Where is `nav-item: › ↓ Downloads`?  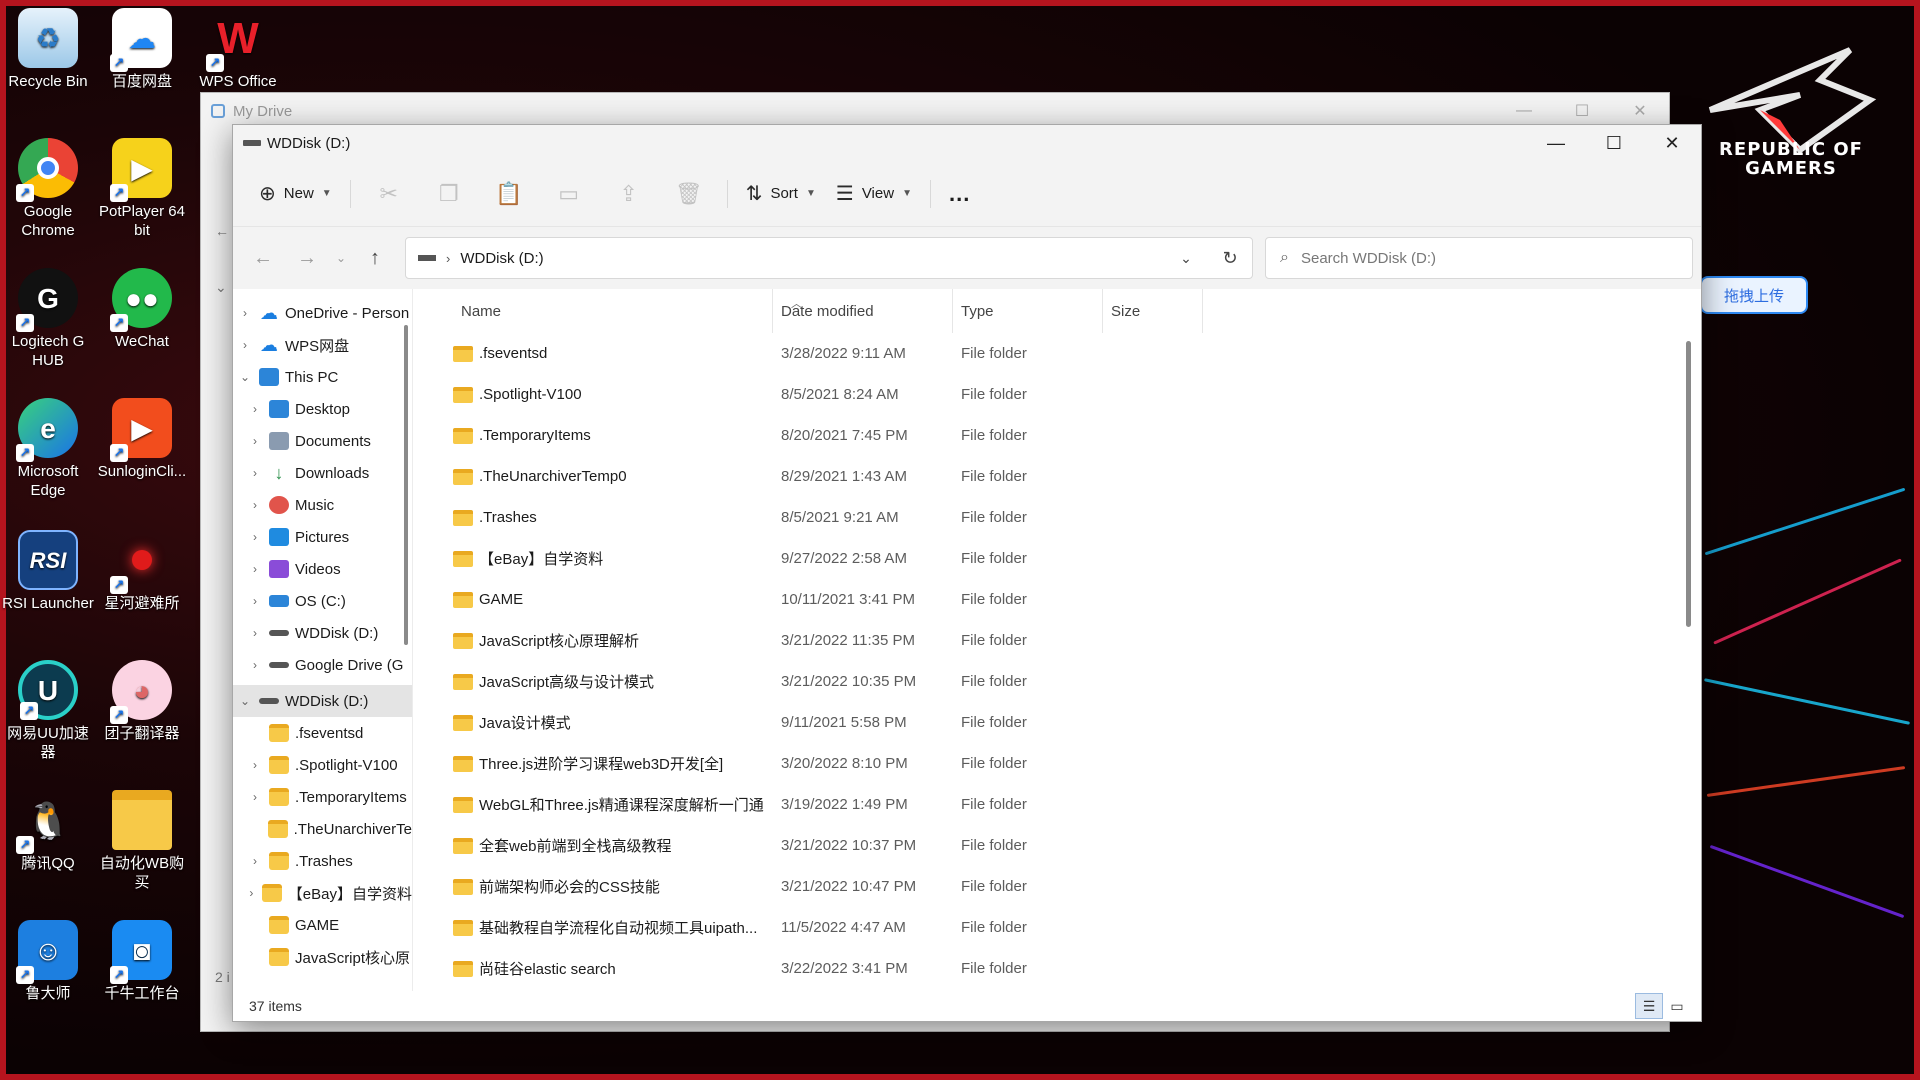
nav-item: › ↓ Downloads is located at coordinates (322, 473).